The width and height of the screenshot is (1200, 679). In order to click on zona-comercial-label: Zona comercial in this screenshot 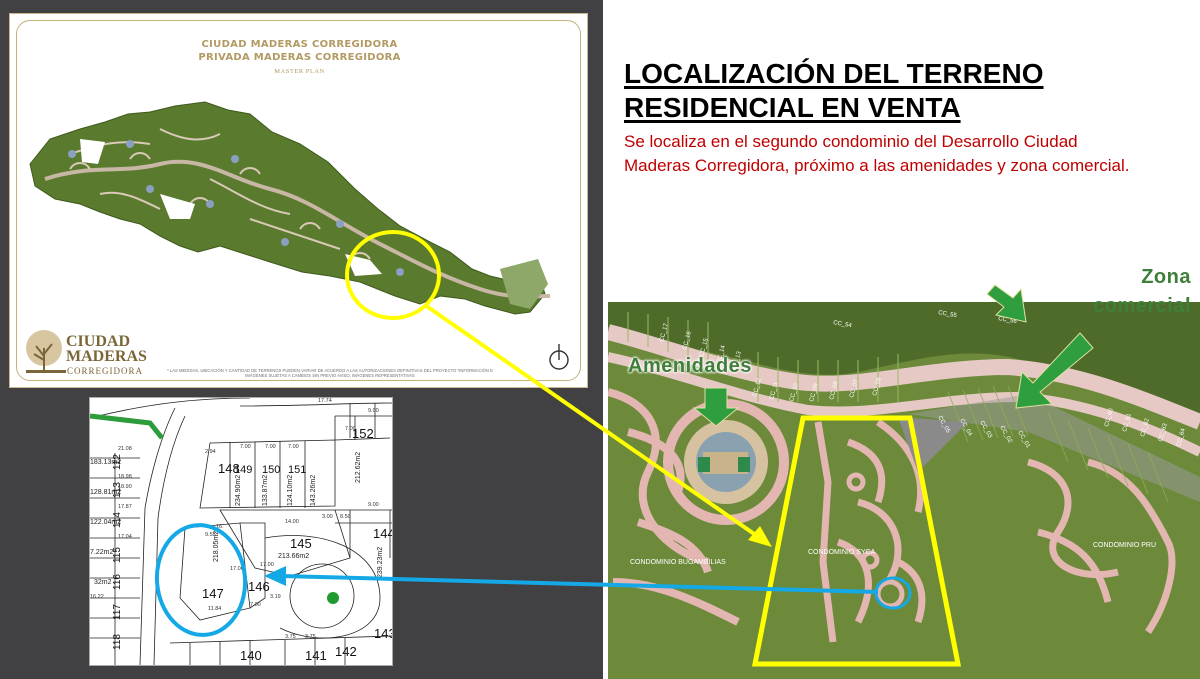, I will do `click(1118, 292)`.